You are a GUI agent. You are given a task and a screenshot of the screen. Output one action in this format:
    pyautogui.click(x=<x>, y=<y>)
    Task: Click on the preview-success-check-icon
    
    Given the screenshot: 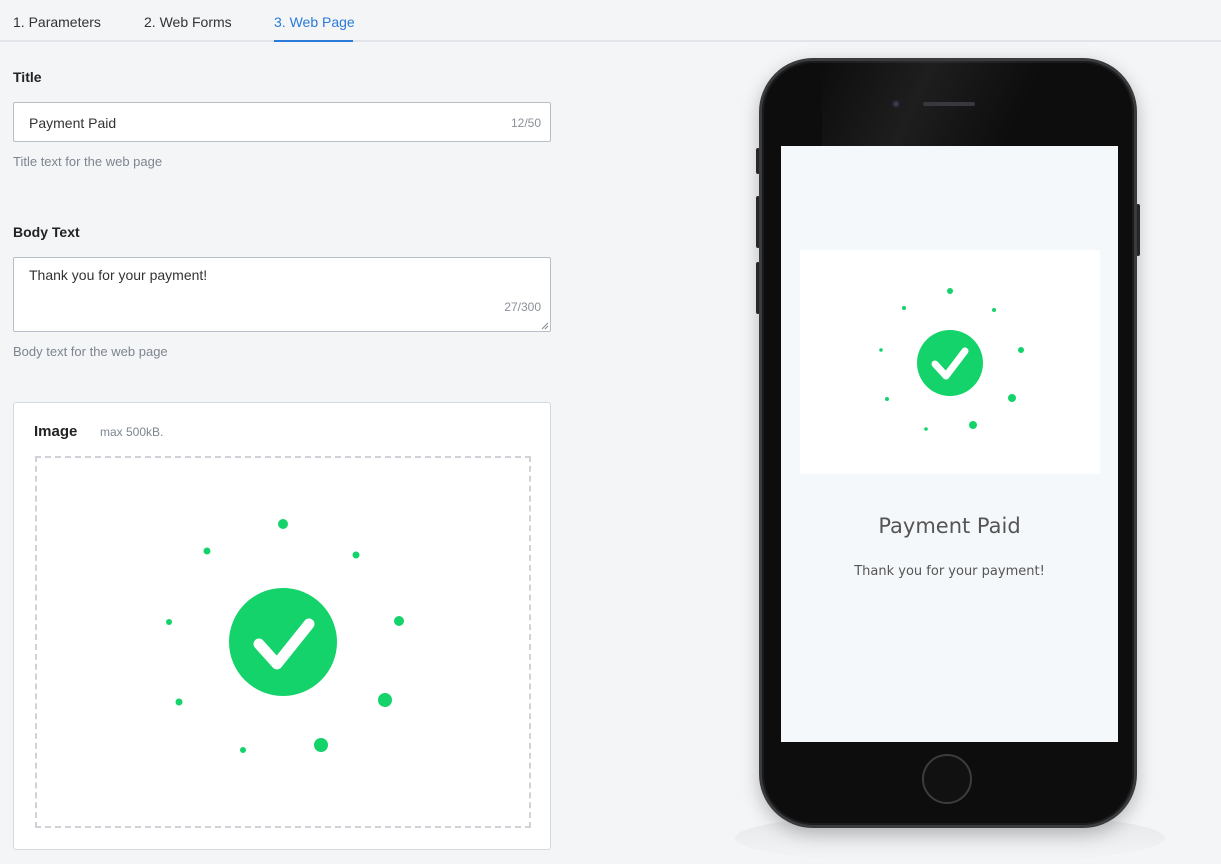 What is the action you would take?
    pyautogui.click(x=951, y=359)
    